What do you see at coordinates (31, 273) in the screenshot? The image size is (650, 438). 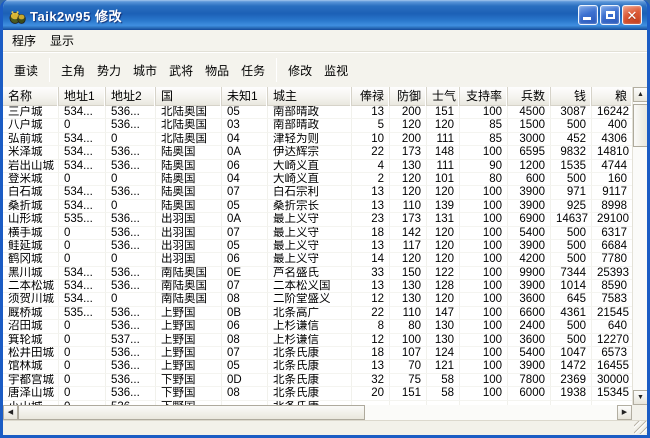 I see `cell: 黑川城` at bounding box center [31, 273].